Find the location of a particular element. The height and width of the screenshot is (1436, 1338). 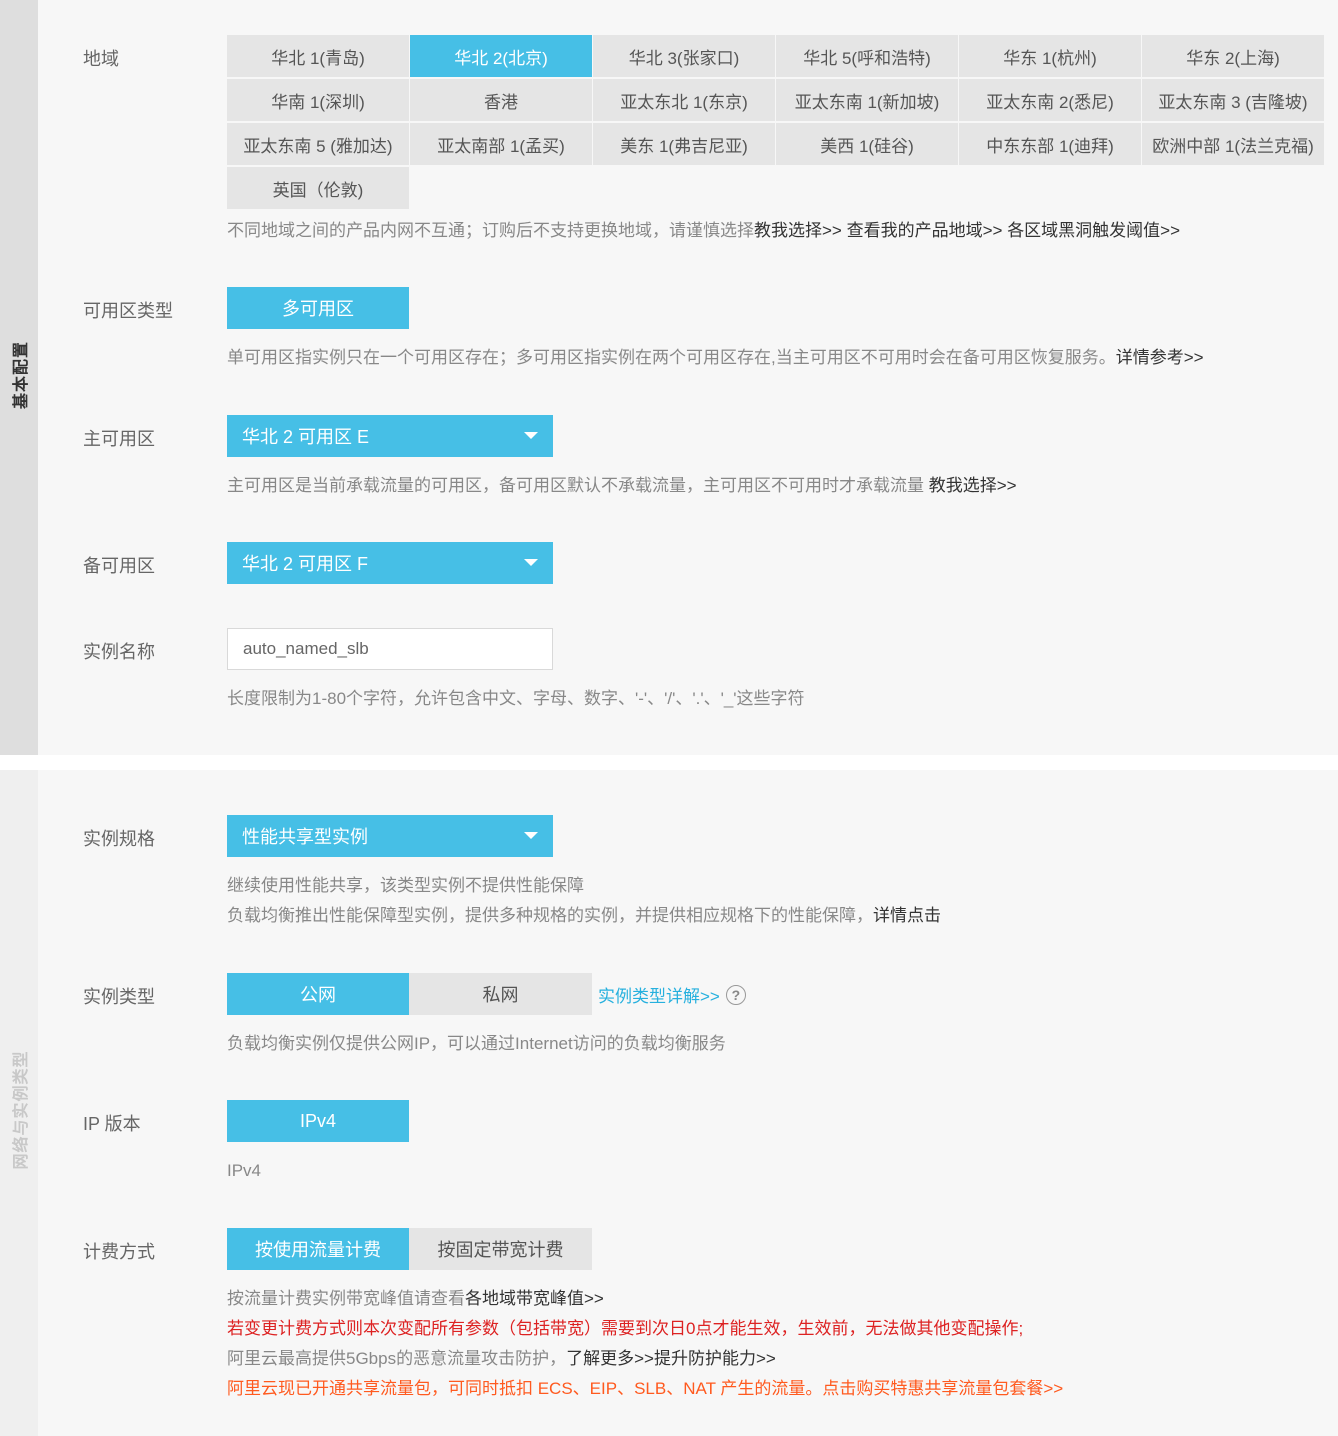

instance-spec-help-2-text: 负载均衡推出性能保障型实例，提供多种规格的实例，并提供相应规格下的性能保障， is located at coordinates (550, 915).